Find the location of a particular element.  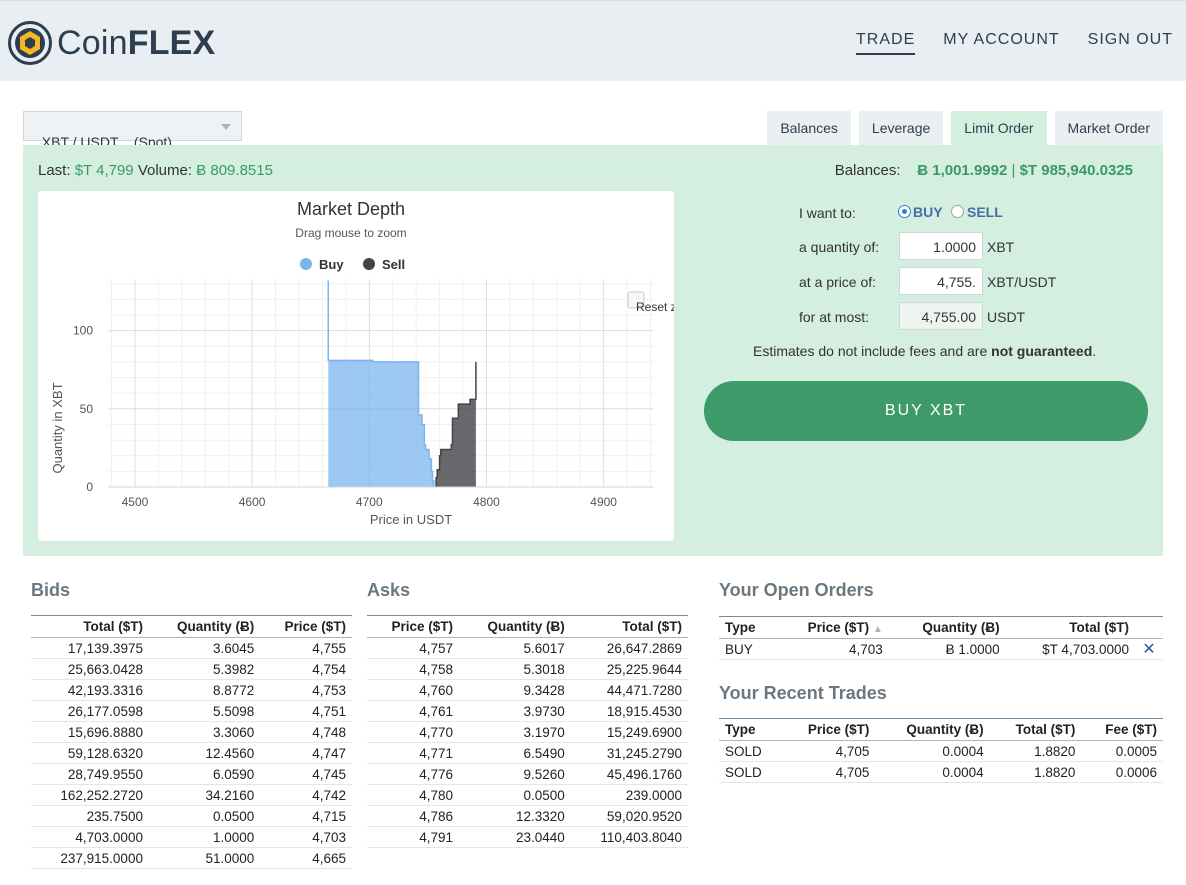

ask-row: 4,776 9.5260 45,496.1760 is located at coordinates (527, 774).